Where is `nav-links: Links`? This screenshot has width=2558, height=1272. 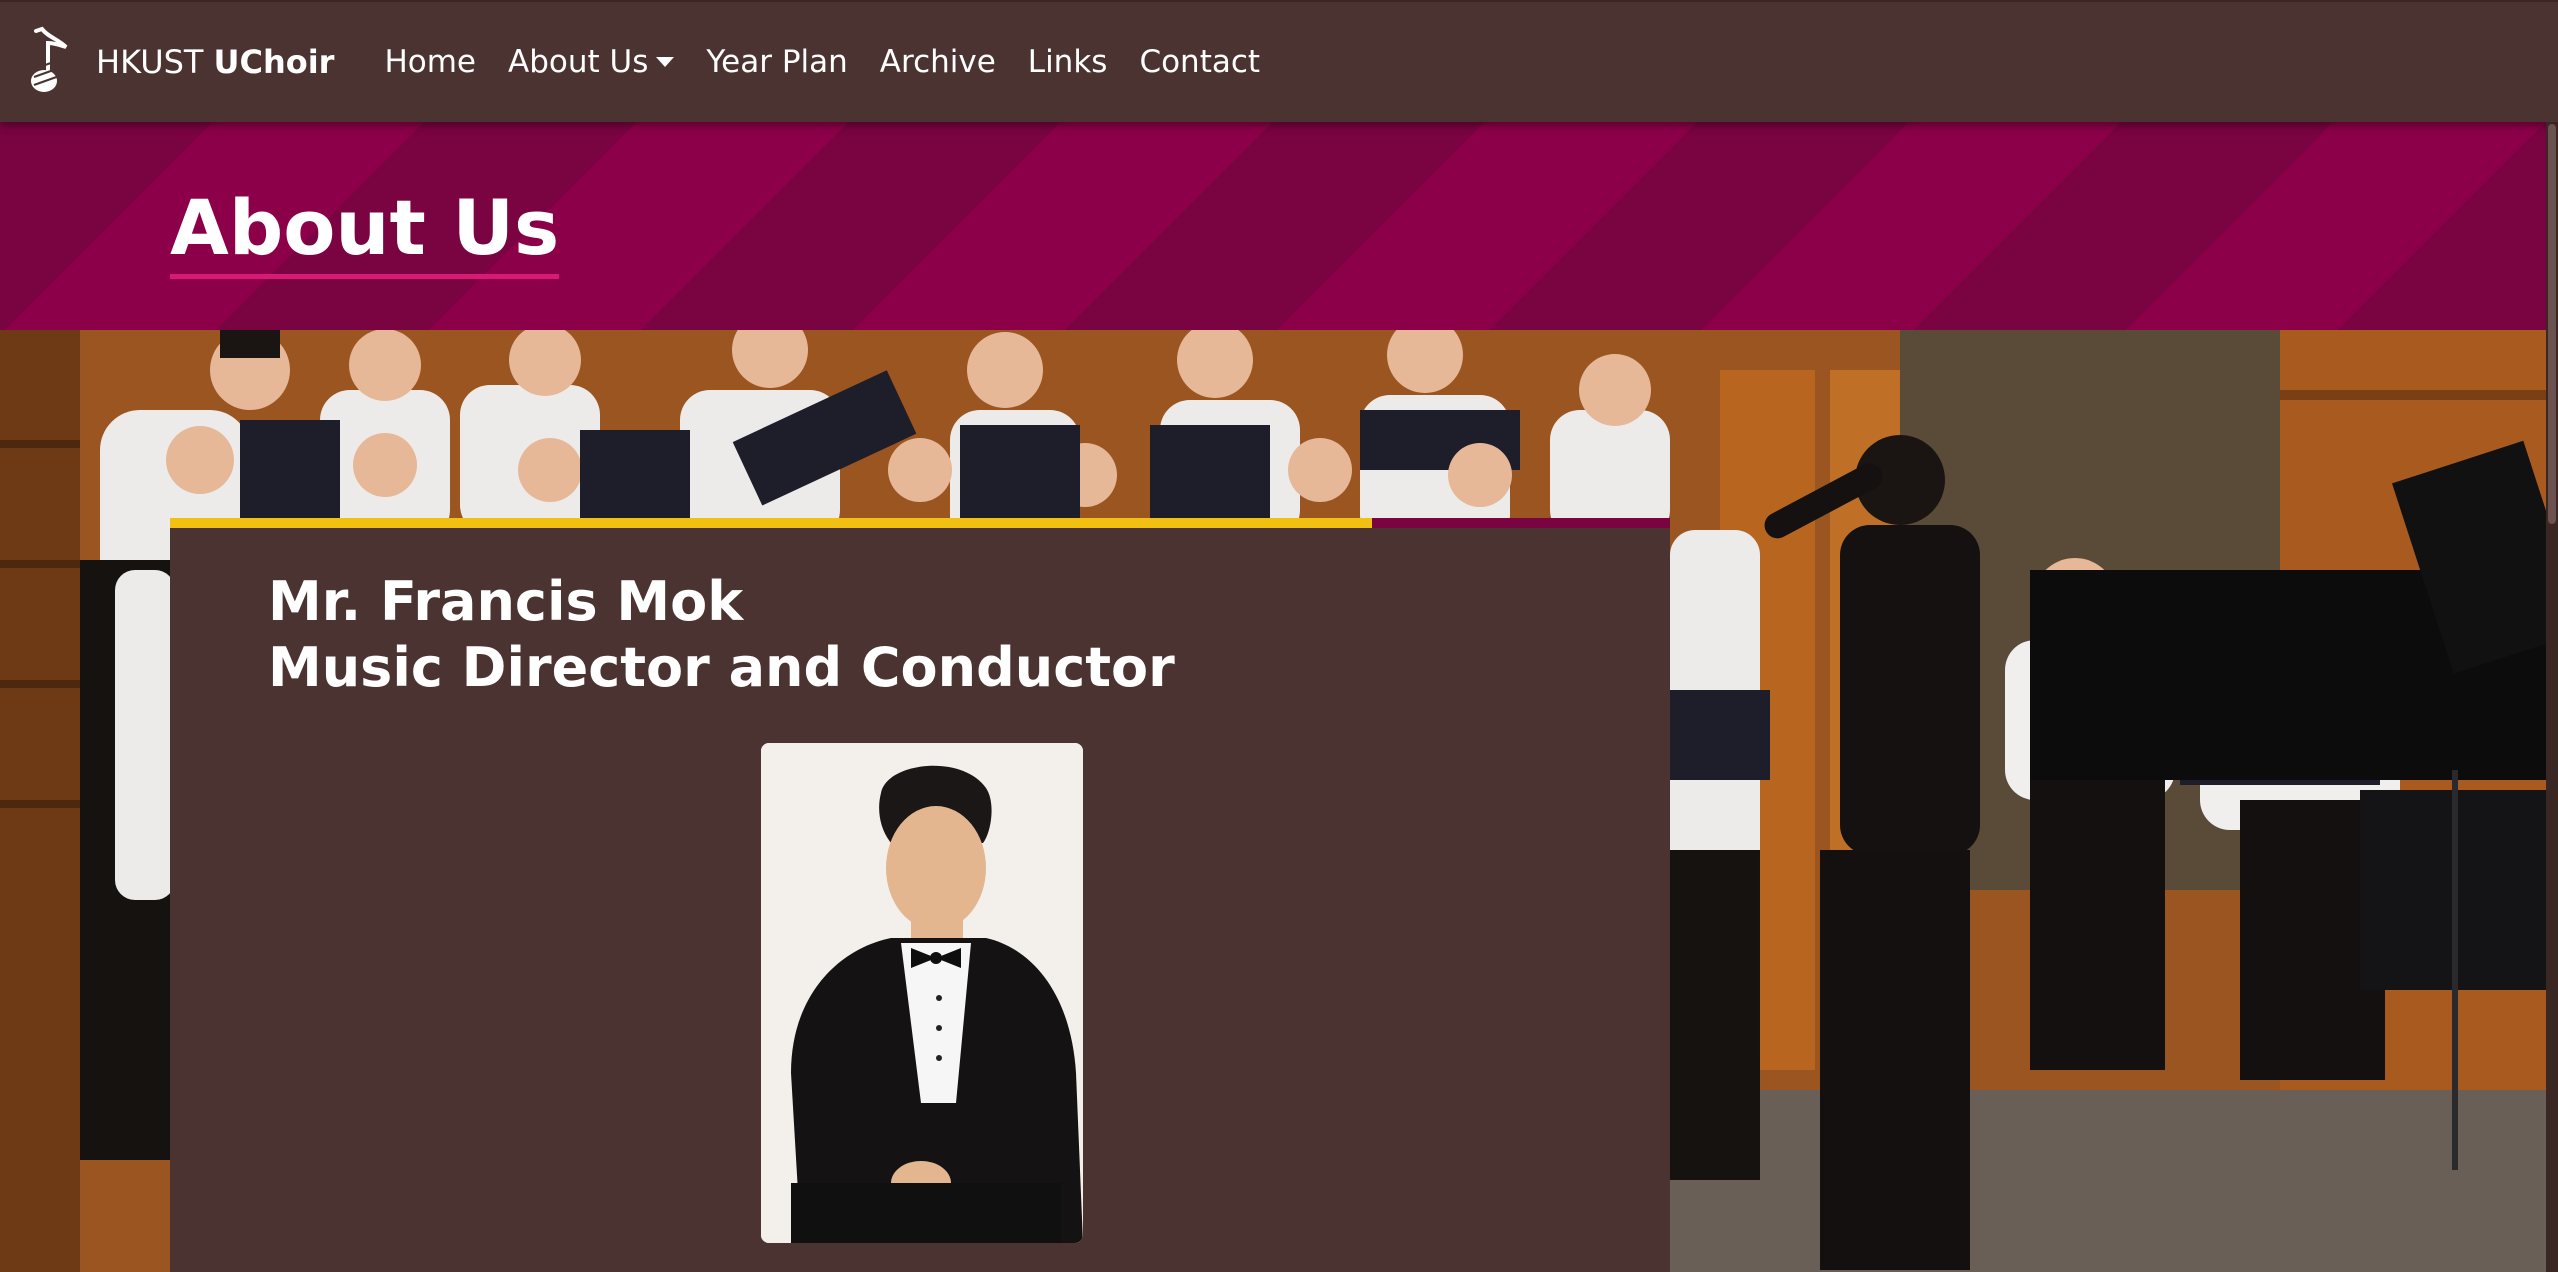
nav-links: Links is located at coordinates (1068, 62).